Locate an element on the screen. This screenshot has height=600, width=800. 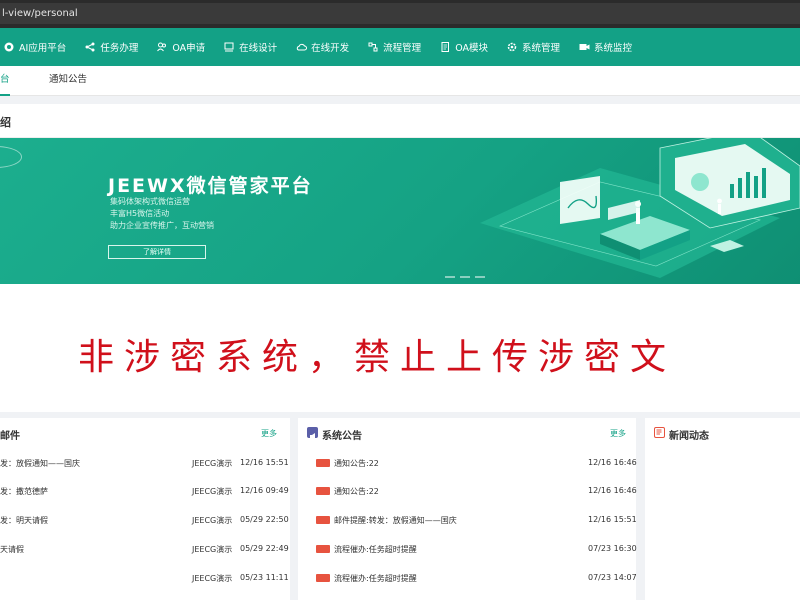
doc-icon is located at coordinates (445, 47).